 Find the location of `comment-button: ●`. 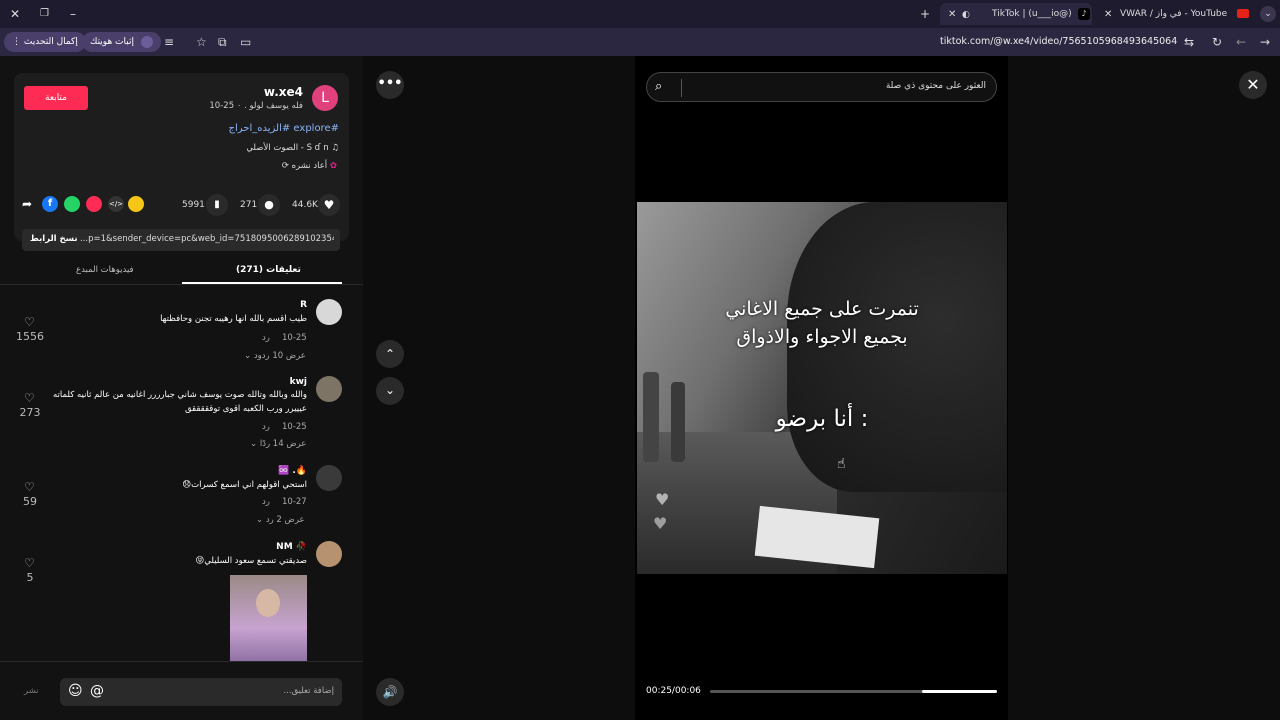

comment-button: ● is located at coordinates (269, 205).